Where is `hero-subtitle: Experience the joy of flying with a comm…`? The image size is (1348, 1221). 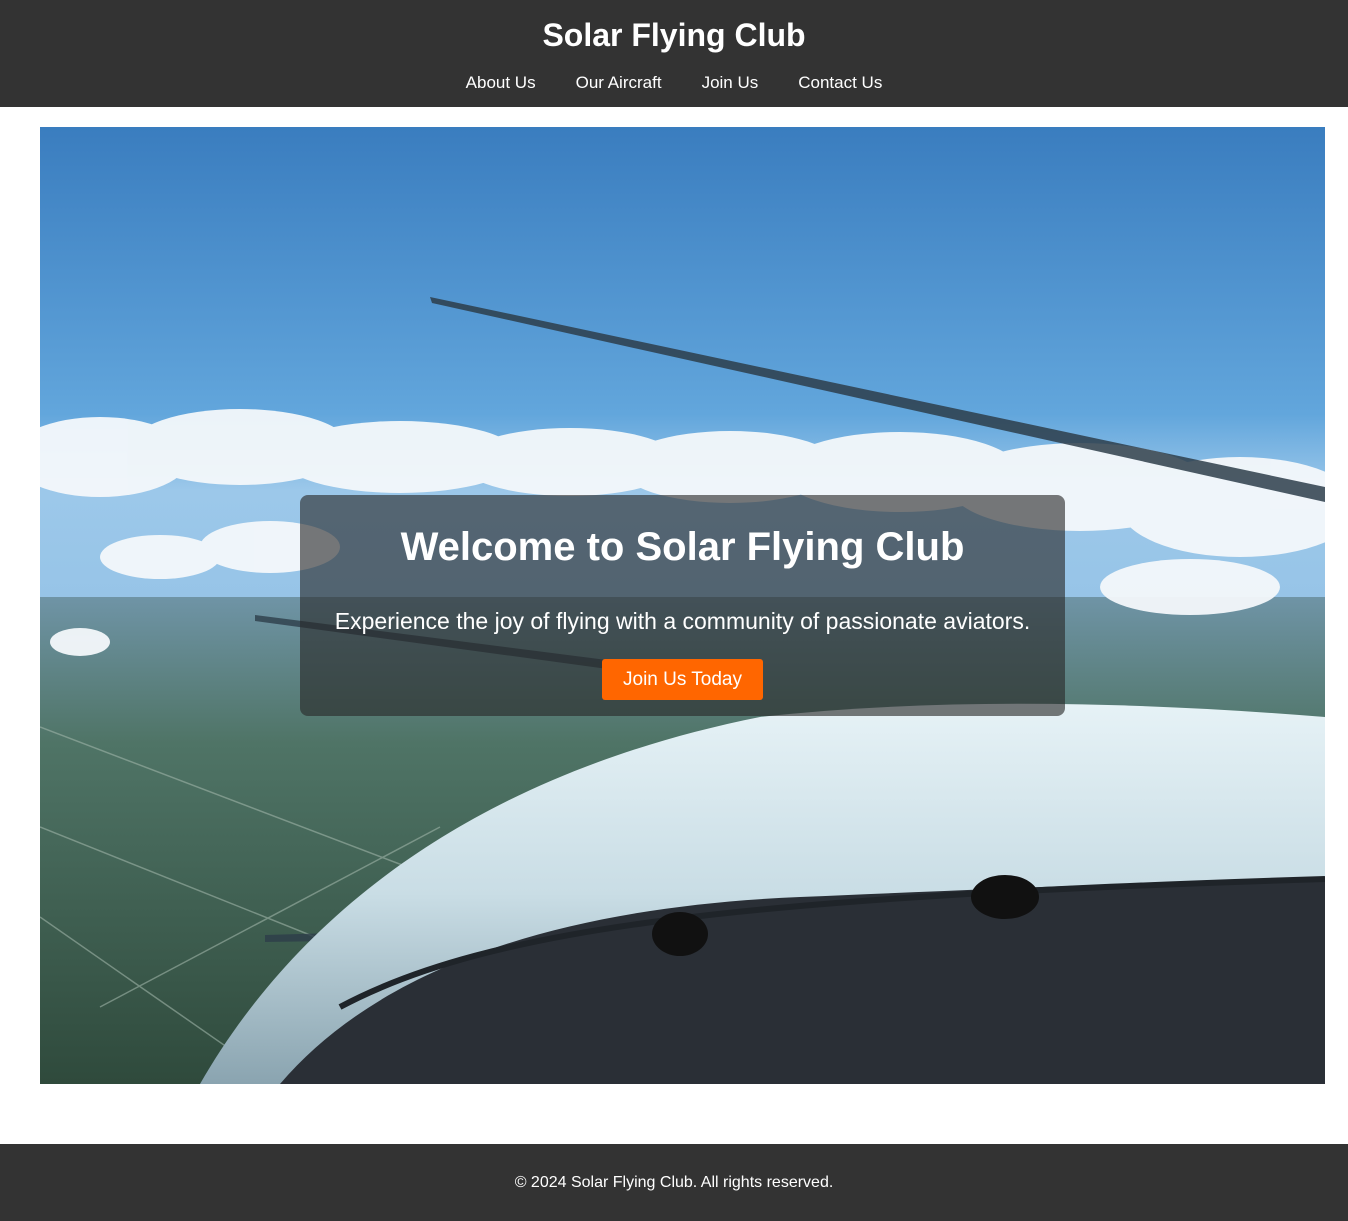
hero-subtitle: Experience the joy of flying with a comm… is located at coordinates (682, 621).